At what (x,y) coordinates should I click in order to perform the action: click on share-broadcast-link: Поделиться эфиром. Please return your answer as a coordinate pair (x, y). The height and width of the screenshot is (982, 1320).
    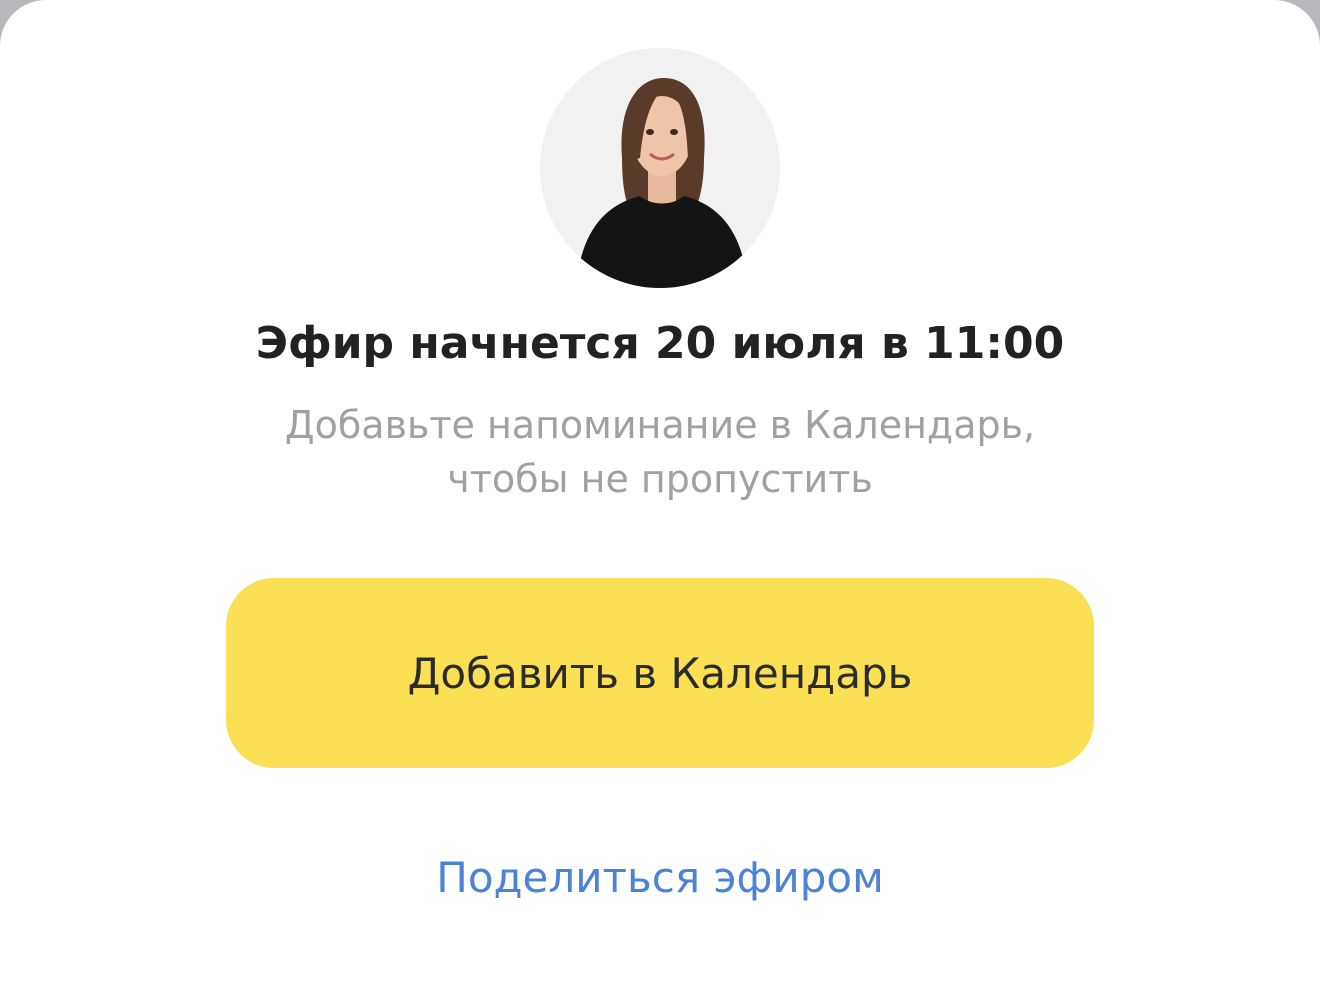
    Looking at the image, I should click on (660, 878).